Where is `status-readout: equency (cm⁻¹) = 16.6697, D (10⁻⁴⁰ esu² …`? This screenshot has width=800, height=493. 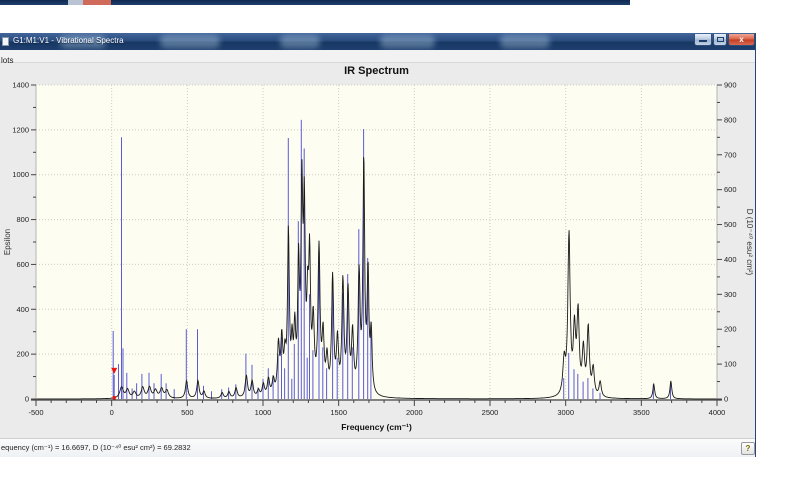 status-readout: equency (cm⁻¹) = 16.6697, D (10⁻⁴⁰ esu² … is located at coordinates (96, 447).